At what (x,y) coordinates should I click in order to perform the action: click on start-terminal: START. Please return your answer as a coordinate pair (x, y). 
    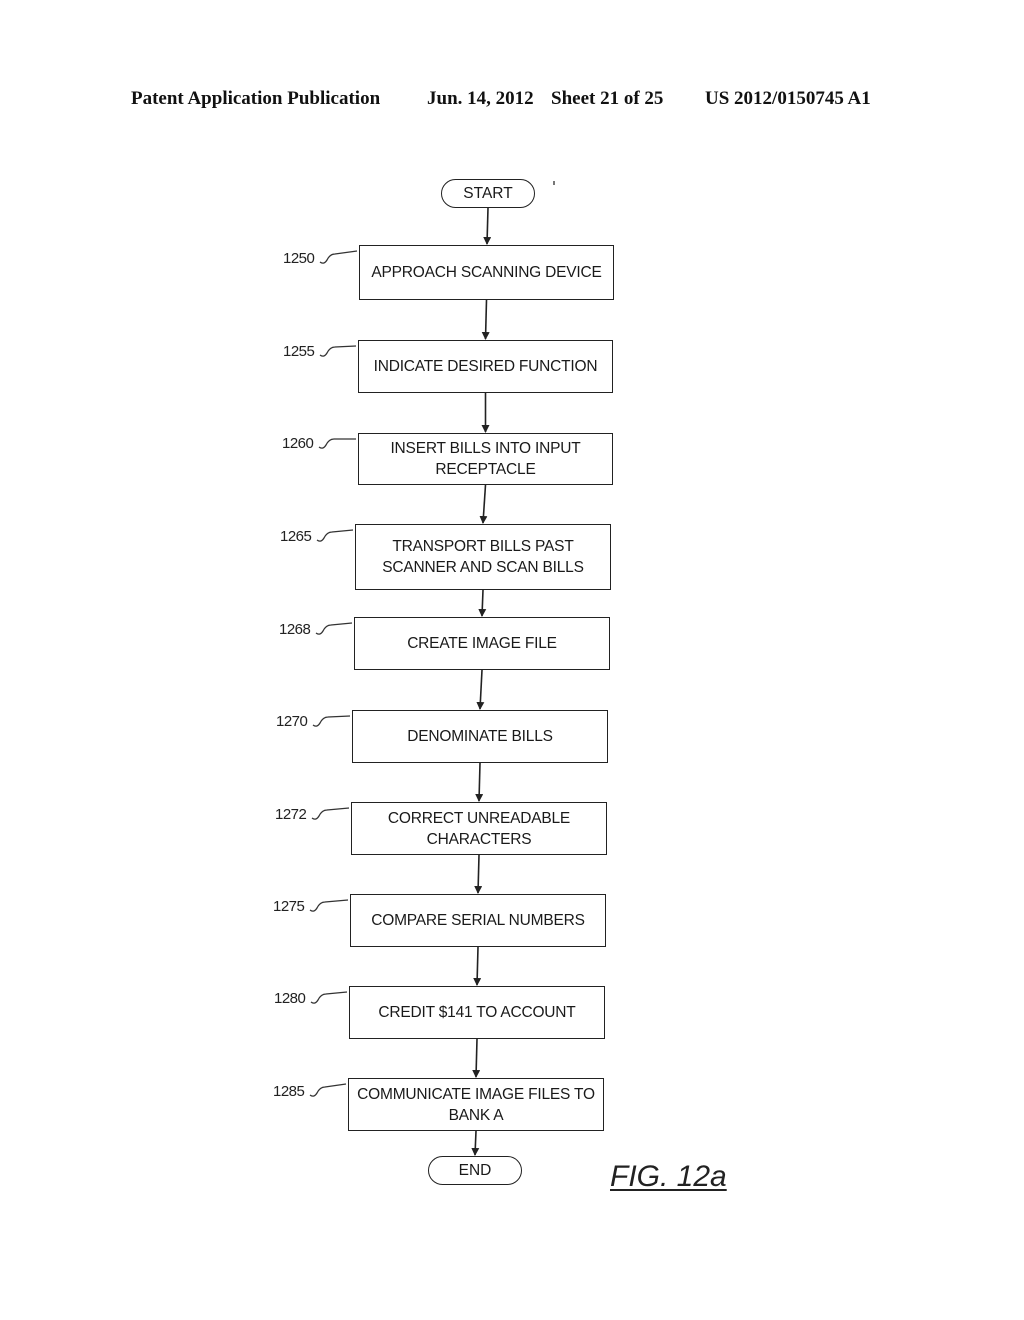
    Looking at the image, I should click on (488, 193).